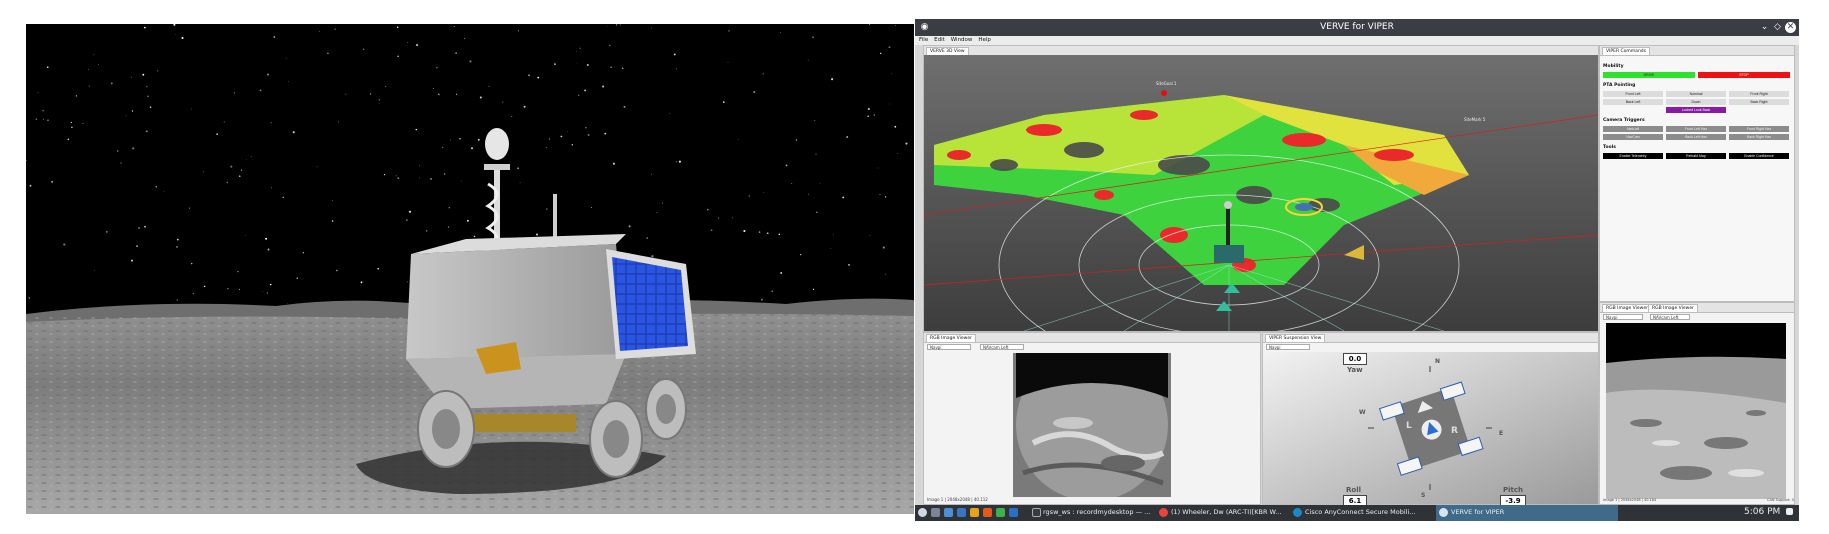  Describe the element at coordinates (1764, 27) in the screenshot. I see `minimize-icon: ⌄` at that location.